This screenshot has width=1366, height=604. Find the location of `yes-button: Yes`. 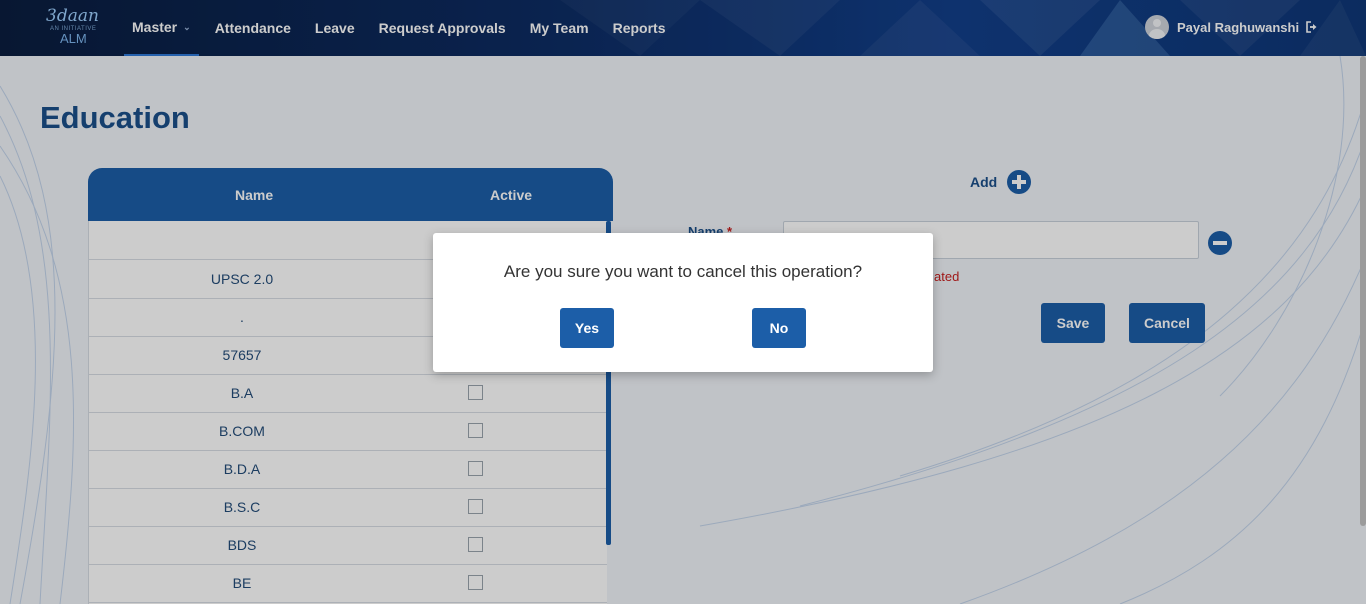

yes-button: Yes is located at coordinates (587, 328).